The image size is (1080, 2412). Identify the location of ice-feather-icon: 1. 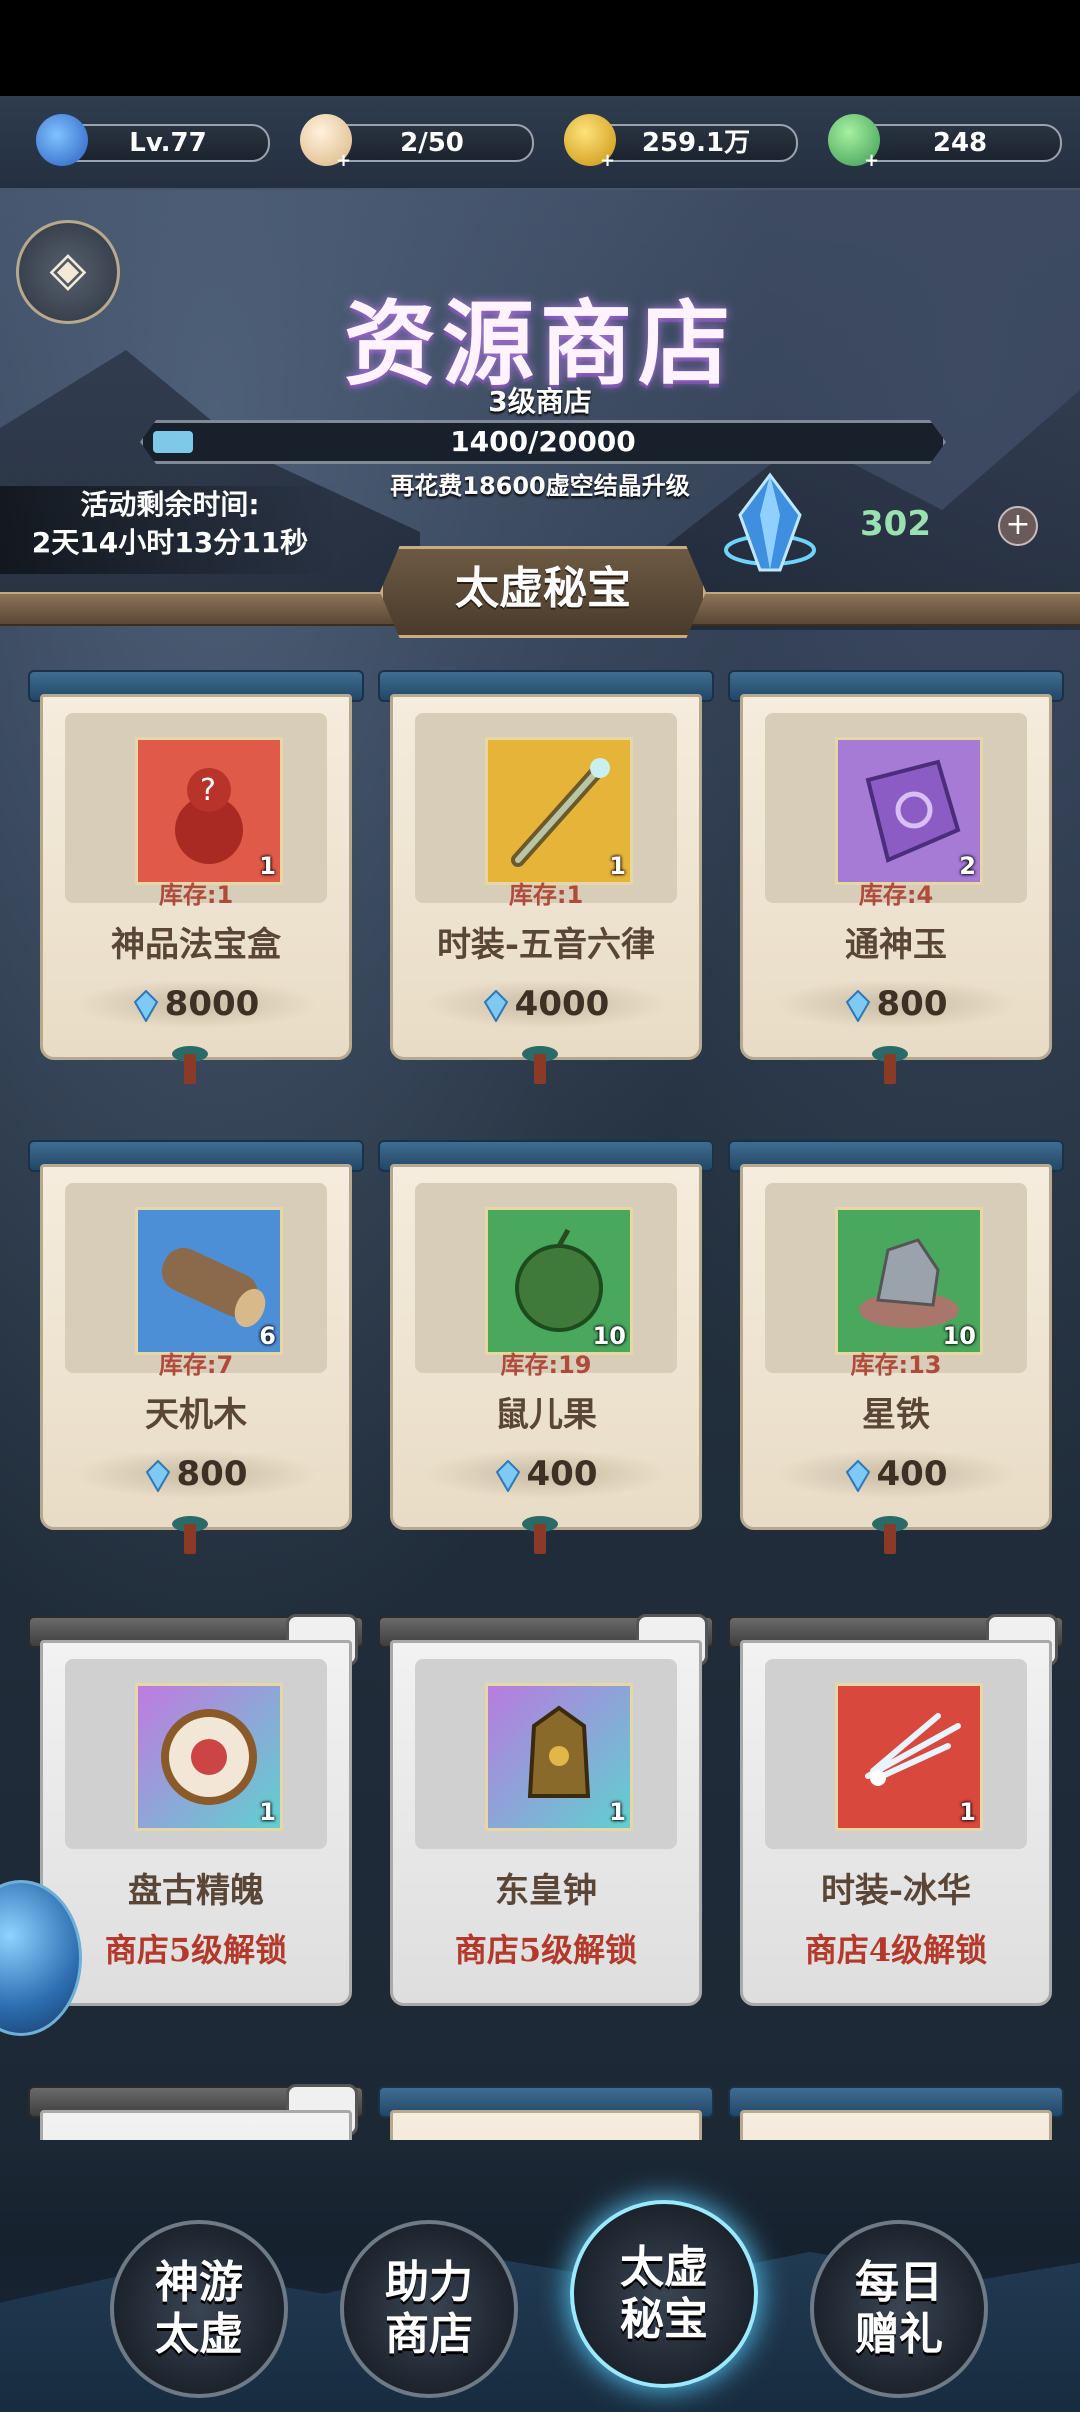
(909, 1757).